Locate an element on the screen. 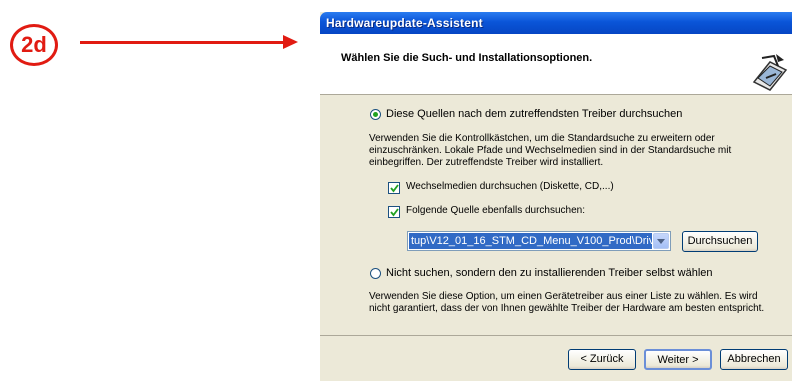 The width and height of the screenshot is (792, 382). include-location-label: Folgende Quelle ebenfalls durchsuchen: is located at coordinates (495, 210).